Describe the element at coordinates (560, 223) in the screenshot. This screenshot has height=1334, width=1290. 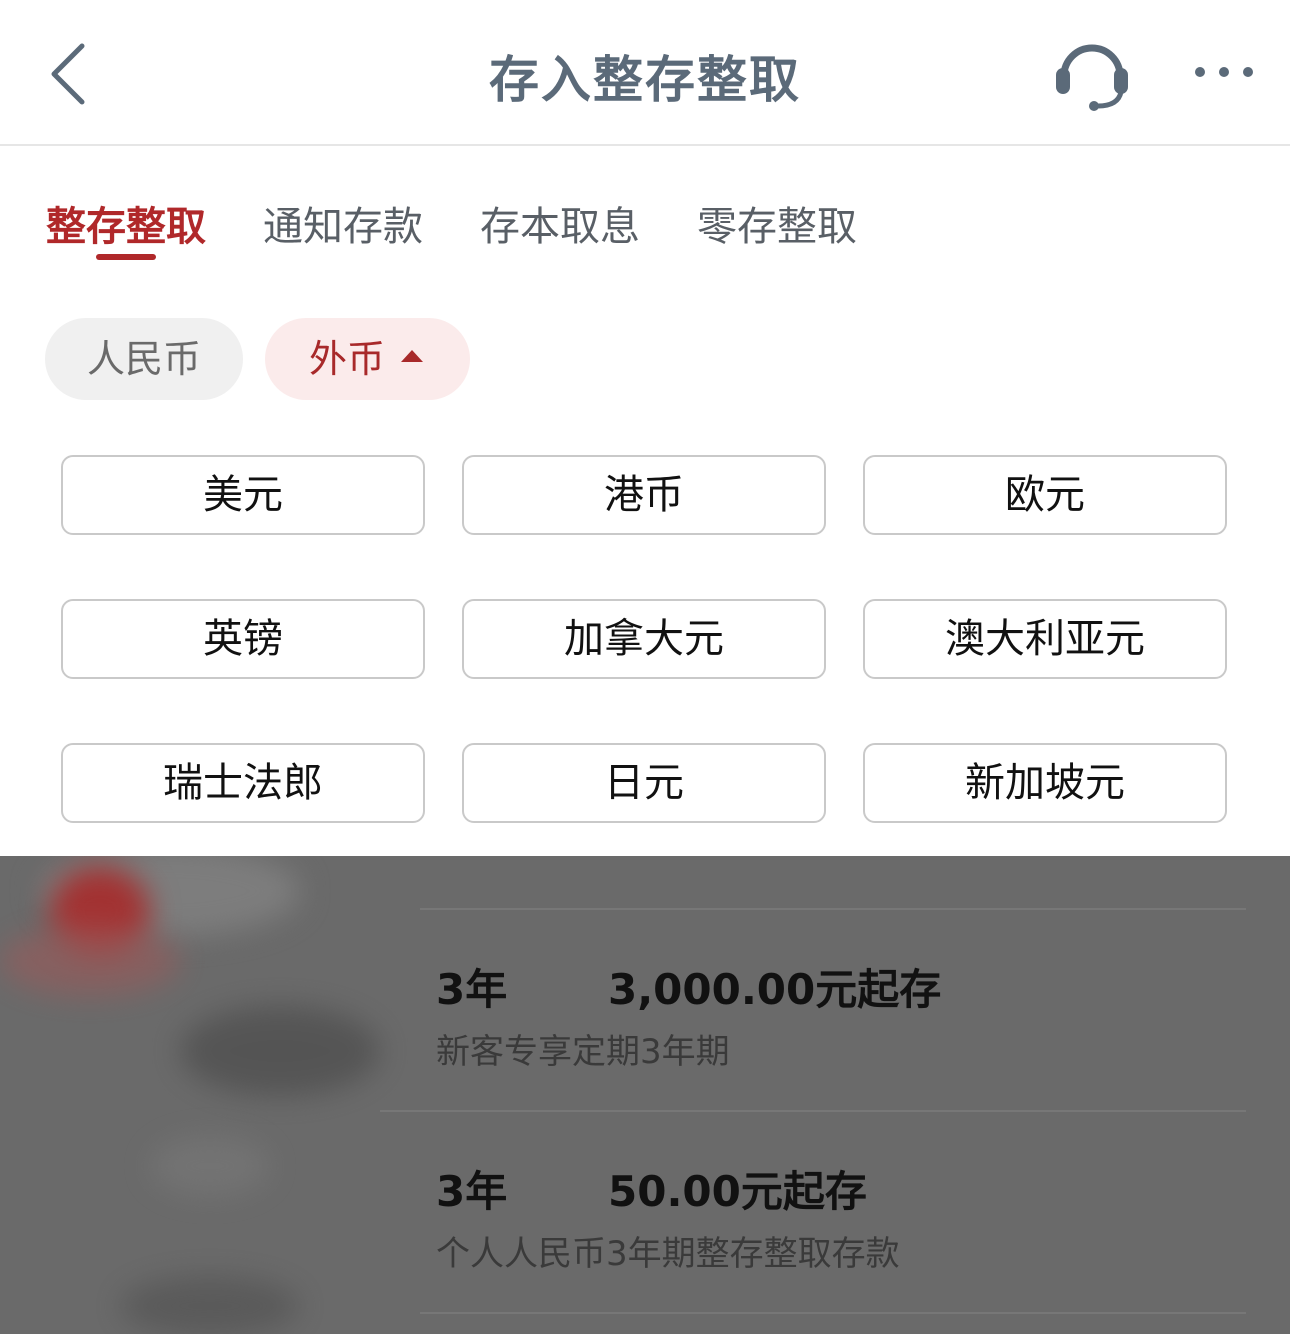
I see `tab-interest-withdrawal: 存本取息` at that location.